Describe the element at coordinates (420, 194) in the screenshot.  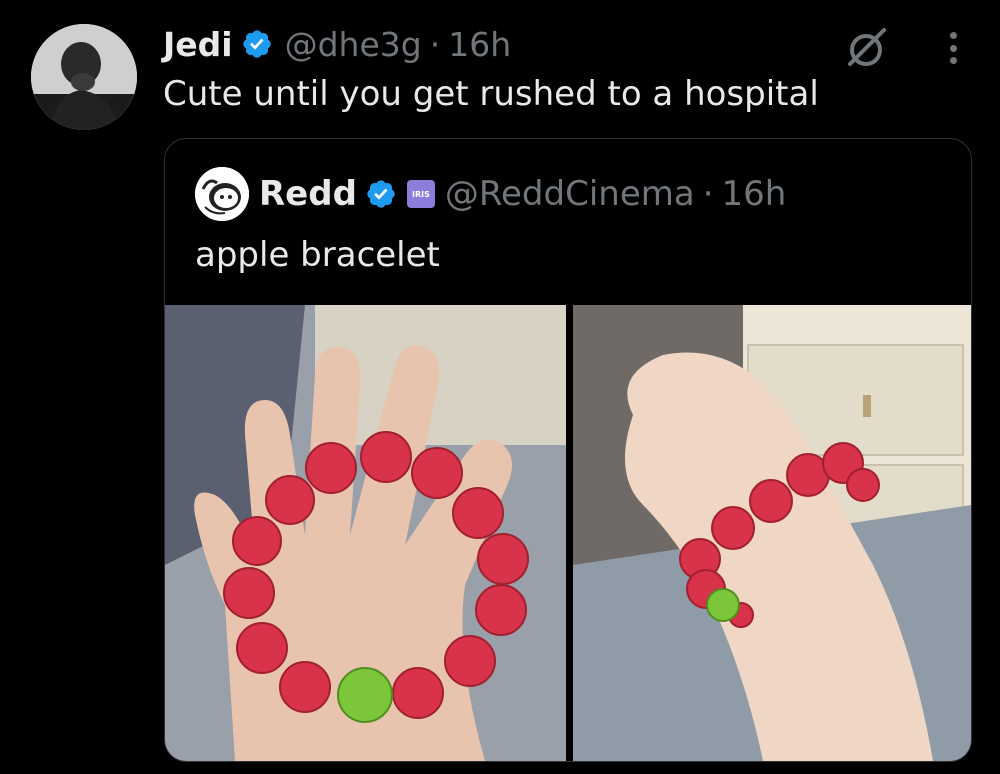
I see `affiliate-badge-icon: IRIS` at that location.